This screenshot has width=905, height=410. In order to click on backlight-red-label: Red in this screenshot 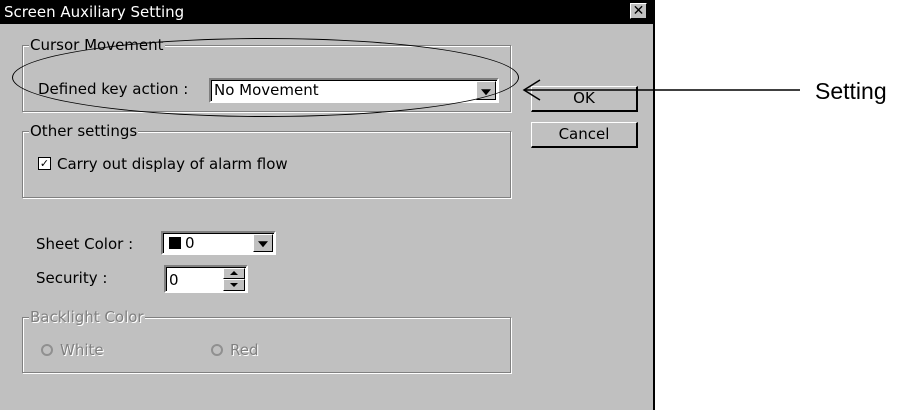, I will do `click(244, 350)`.